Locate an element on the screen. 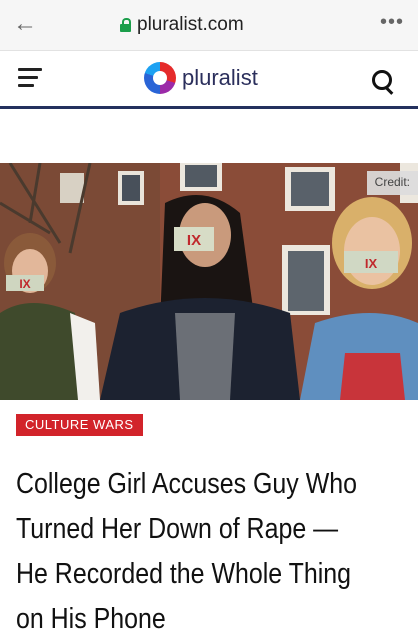 This screenshot has height=642, width=418. more-icon: ••• is located at coordinates (392, 22).